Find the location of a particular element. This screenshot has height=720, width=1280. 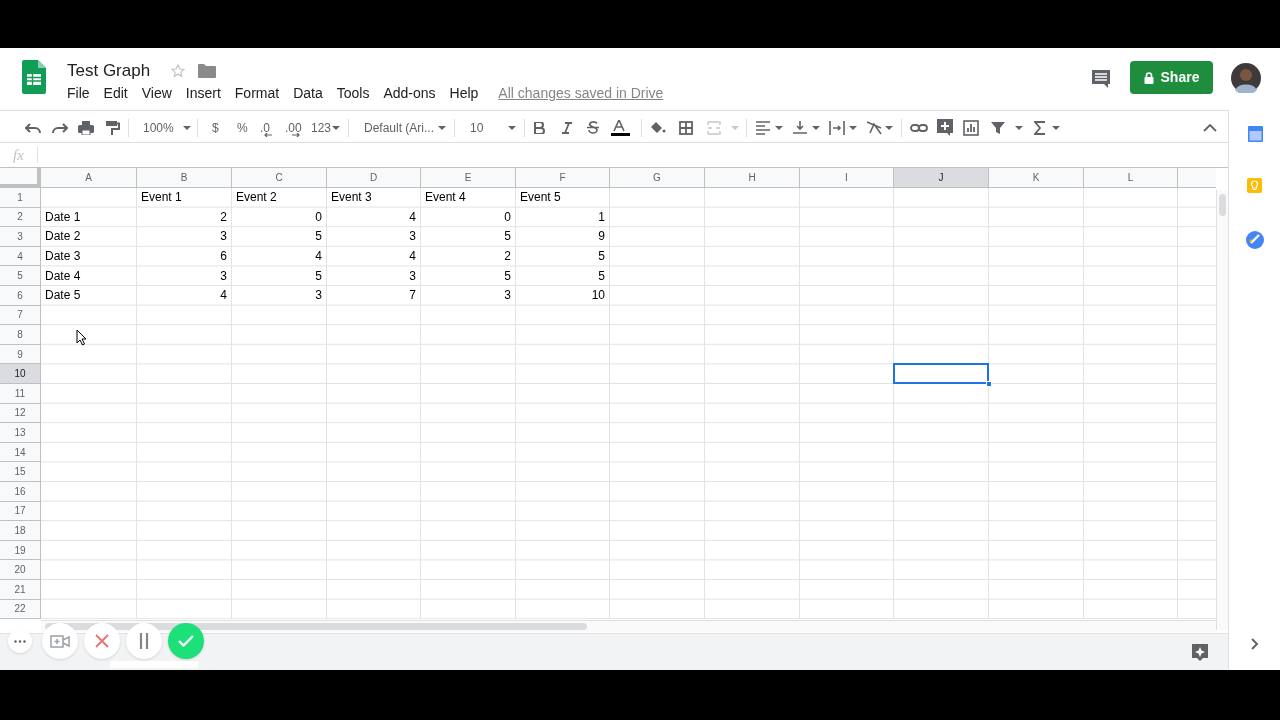

column-header: H is located at coordinates (752, 178).